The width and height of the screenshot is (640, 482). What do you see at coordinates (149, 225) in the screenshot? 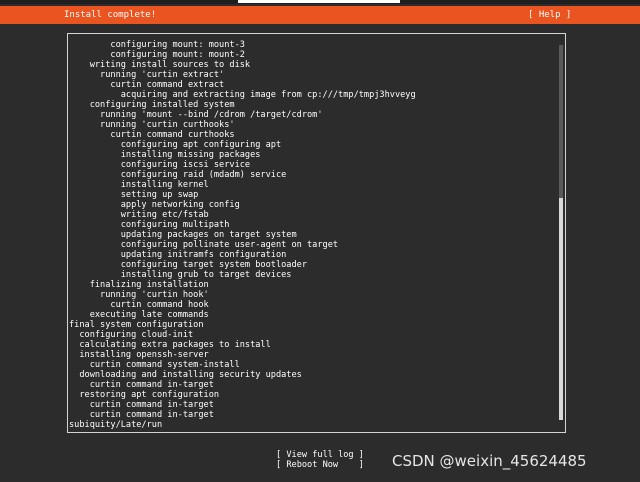
I see `log-line: configuring multipath` at bounding box center [149, 225].